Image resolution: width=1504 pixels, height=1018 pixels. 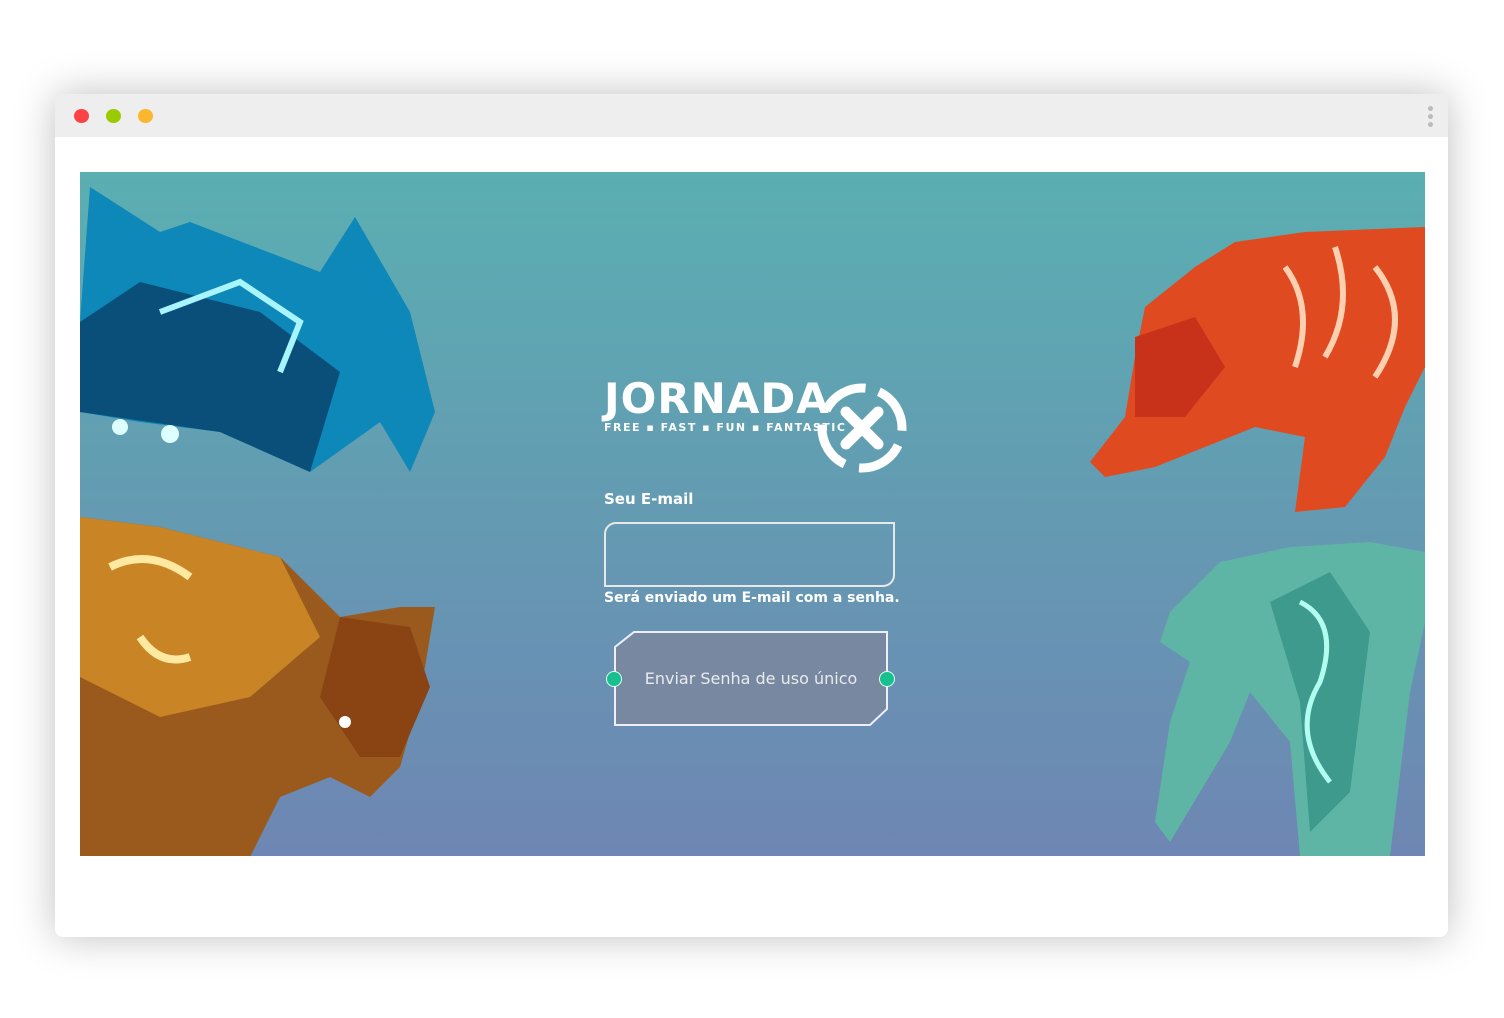 What do you see at coordinates (862, 428) in the screenshot?
I see `x-logo-icon` at bounding box center [862, 428].